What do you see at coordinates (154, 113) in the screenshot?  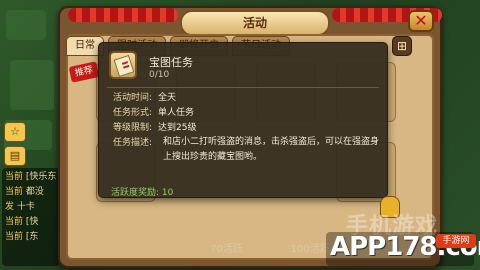 I see `popup-row-form: 任务形式: 单人任务` at bounding box center [154, 113].